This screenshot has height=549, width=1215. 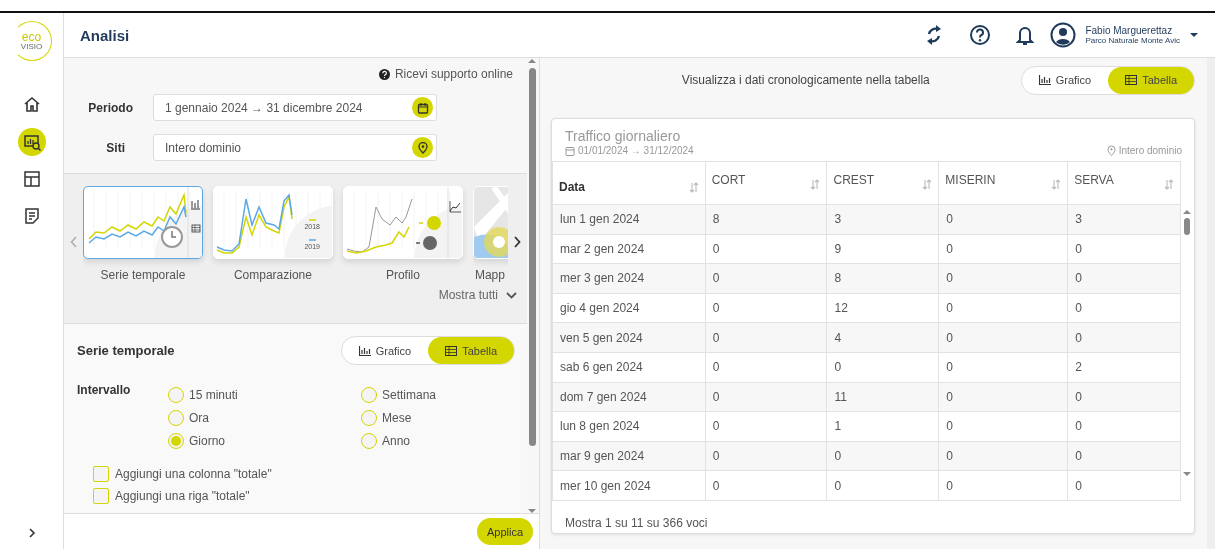 What do you see at coordinates (629, 337) in the screenshot?
I see `table-cell: ven 5 gen 2024` at bounding box center [629, 337].